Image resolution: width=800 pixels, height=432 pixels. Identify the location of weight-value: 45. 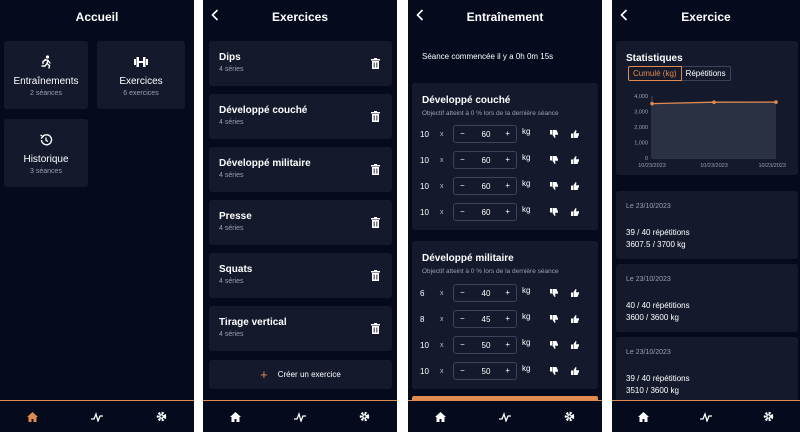
(486, 319).